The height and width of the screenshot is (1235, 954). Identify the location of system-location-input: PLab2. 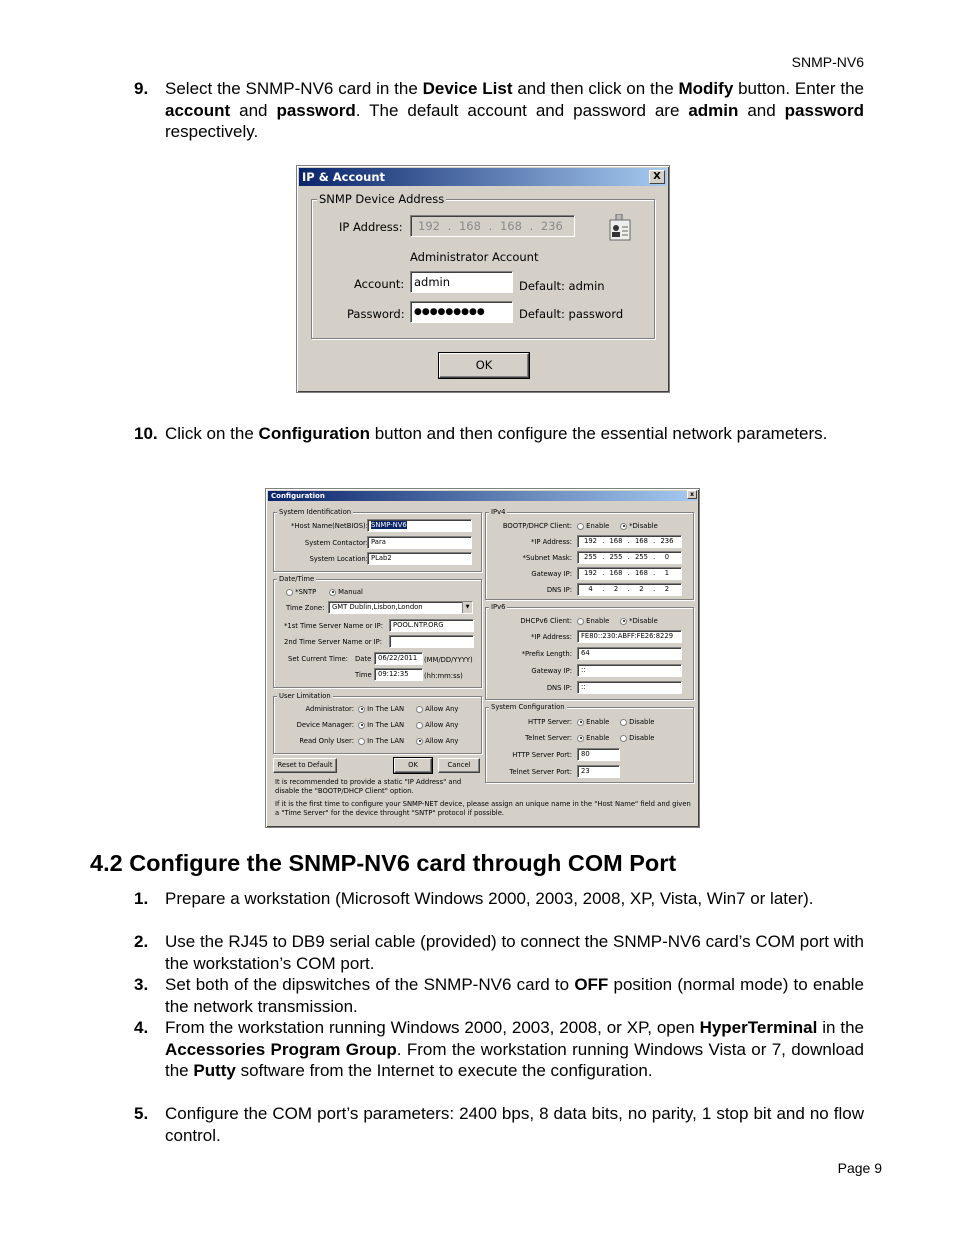
(419, 558).